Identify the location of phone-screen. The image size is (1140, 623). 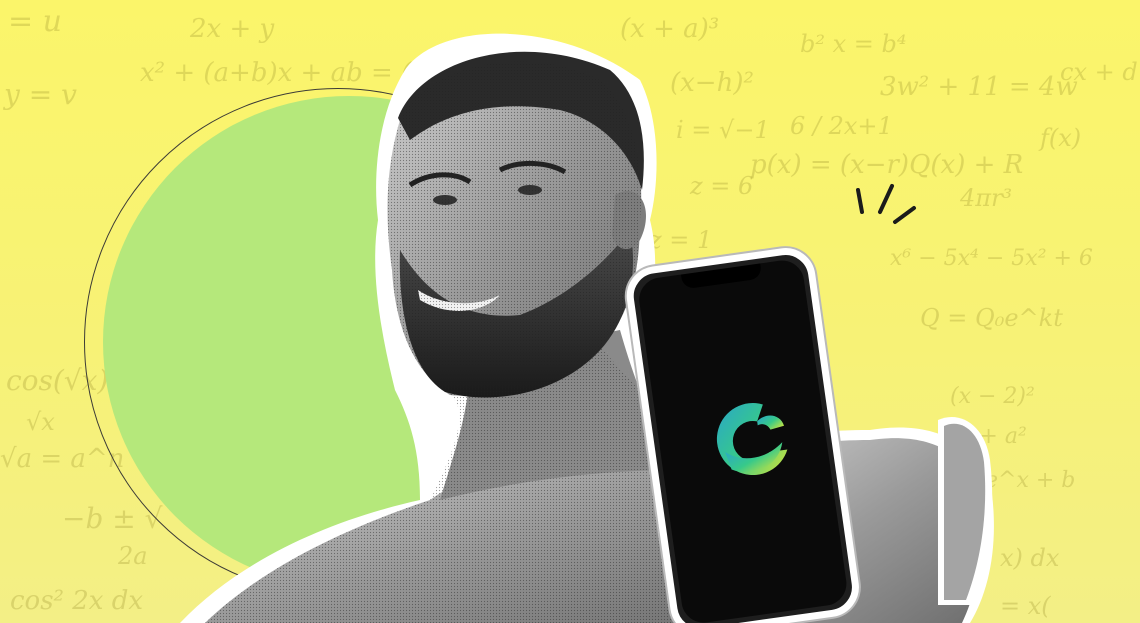
(743, 440).